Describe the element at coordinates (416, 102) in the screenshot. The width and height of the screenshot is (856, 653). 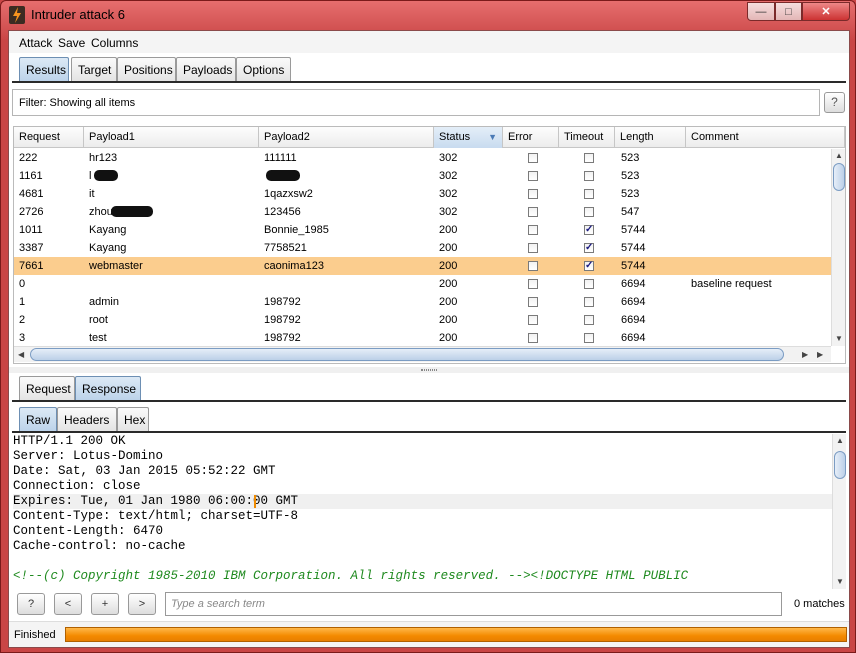
I see `filter-bar: Filter: Showing all items` at that location.